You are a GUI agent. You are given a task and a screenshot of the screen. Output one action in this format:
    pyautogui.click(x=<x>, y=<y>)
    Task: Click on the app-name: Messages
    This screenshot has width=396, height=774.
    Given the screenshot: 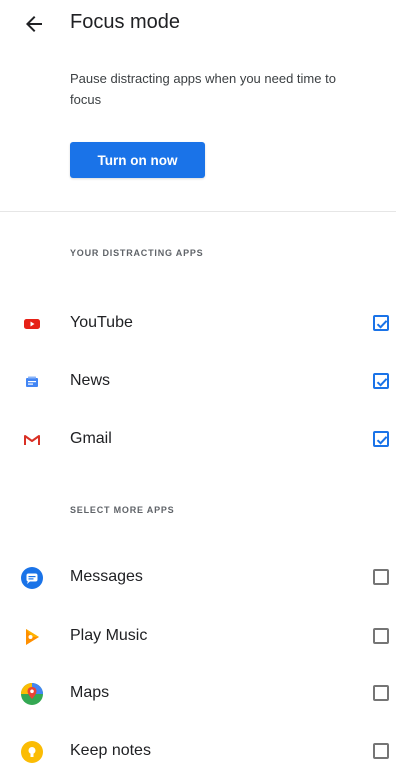 What is the action you would take?
    pyautogui.click(x=106, y=576)
    